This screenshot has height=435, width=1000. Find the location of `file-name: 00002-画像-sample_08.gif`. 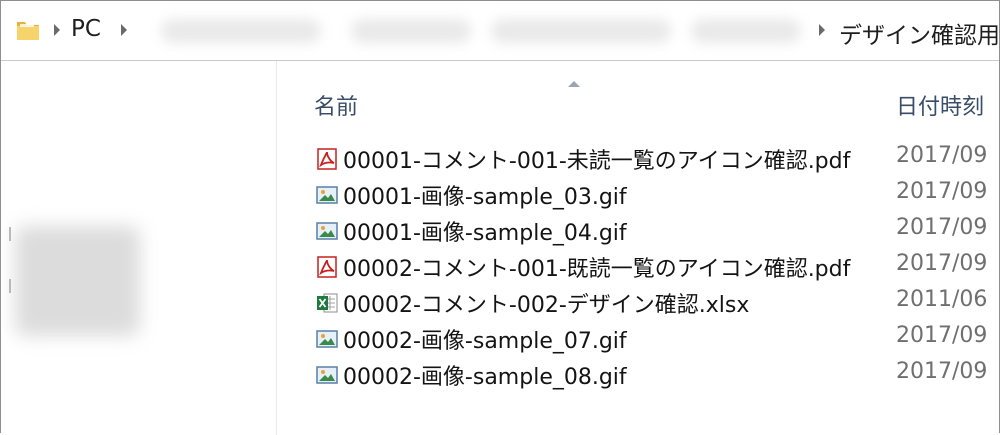

file-name: 00002-画像-sample_08.gif is located at coordinates (485, 377).